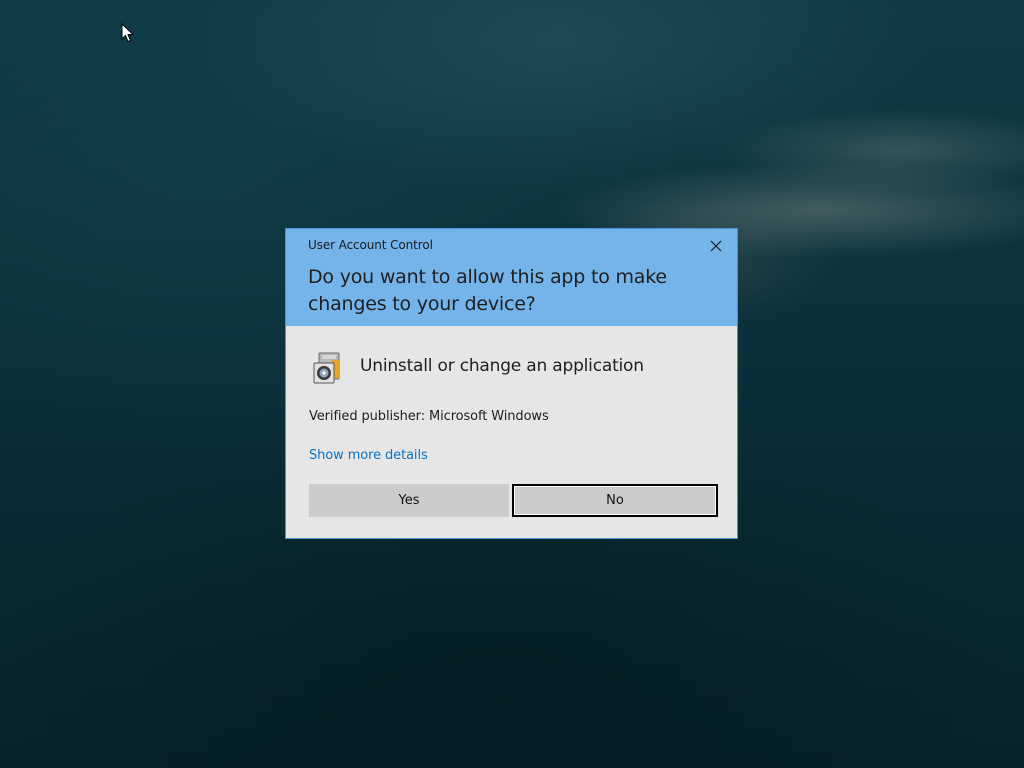 The image size is (1024, 768). Describe the element at coordinates (502, 366) in the screenshot. I see `app-name: Uninstall or change an application` at that location.